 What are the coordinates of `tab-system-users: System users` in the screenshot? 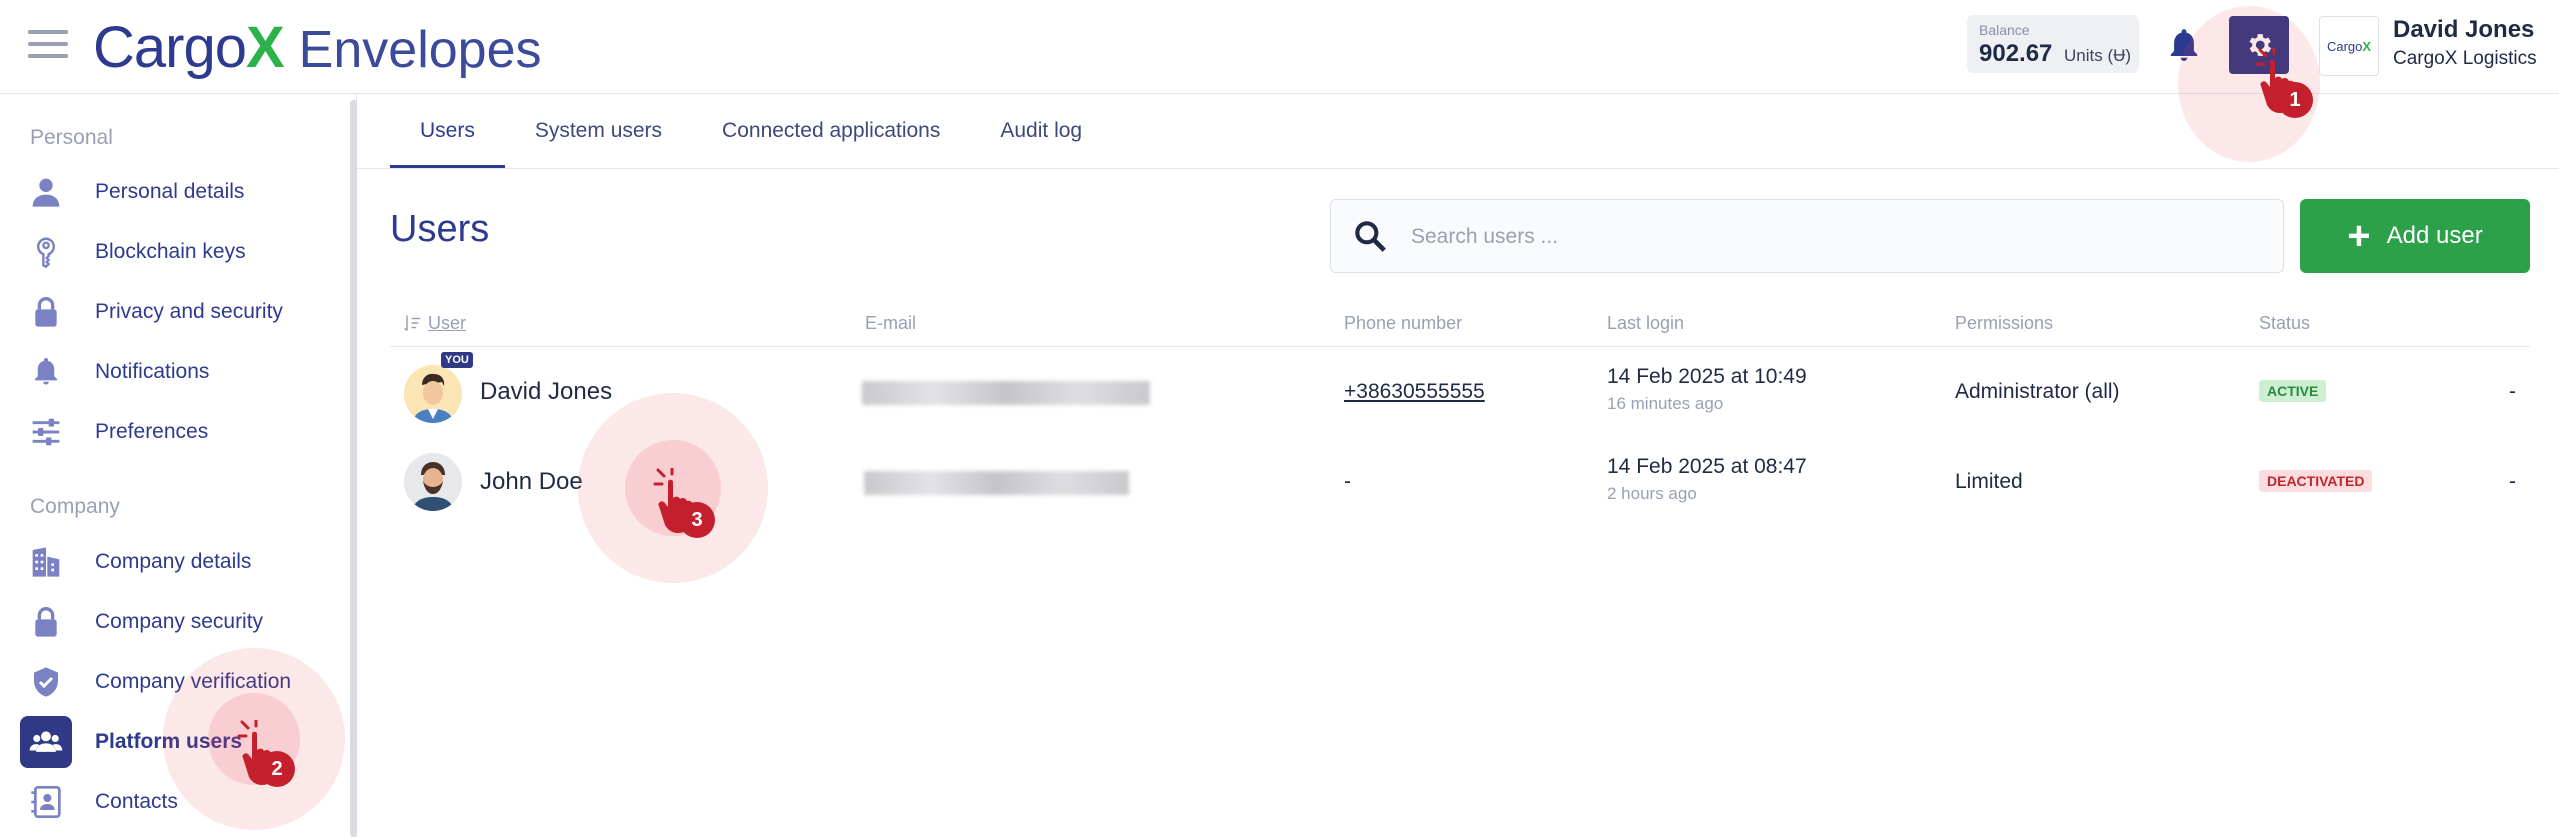 It's located at (598, 131).